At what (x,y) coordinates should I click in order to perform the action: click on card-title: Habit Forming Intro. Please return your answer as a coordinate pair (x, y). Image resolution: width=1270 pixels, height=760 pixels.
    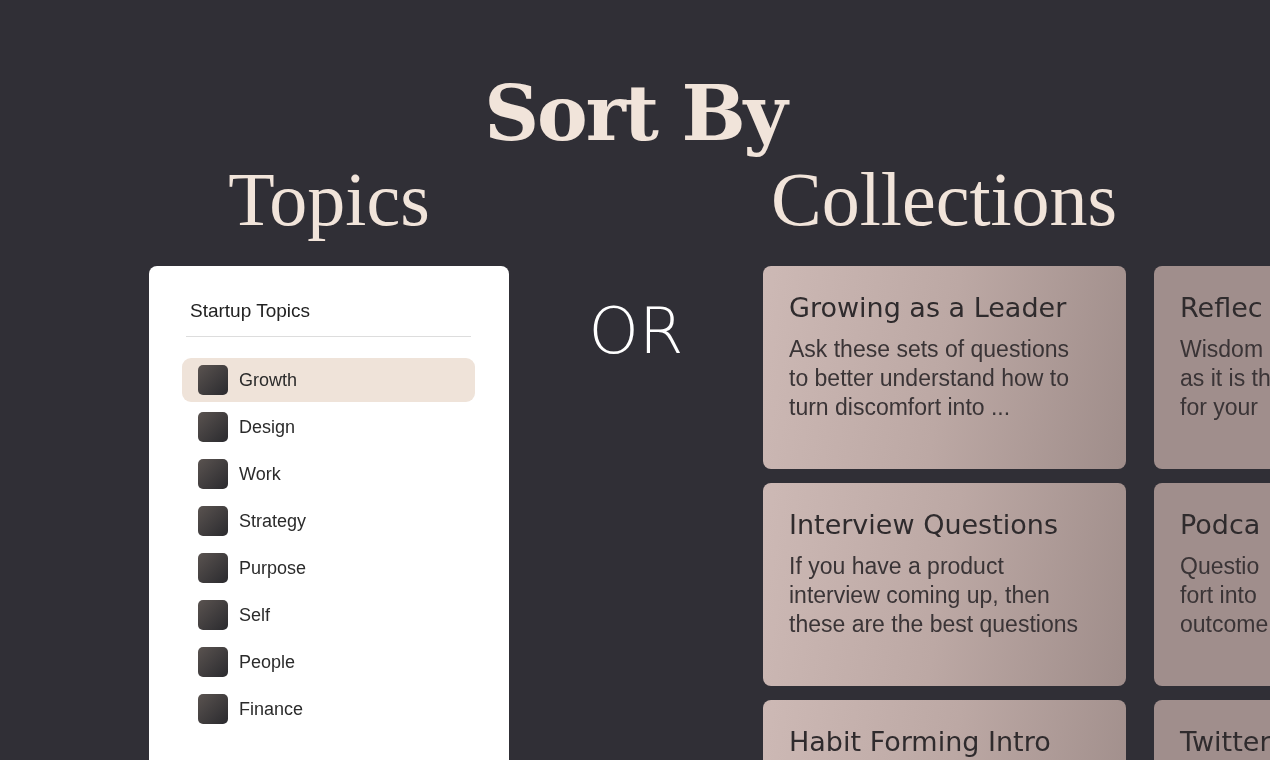
    Looking at the image, I should click on (920, 741).